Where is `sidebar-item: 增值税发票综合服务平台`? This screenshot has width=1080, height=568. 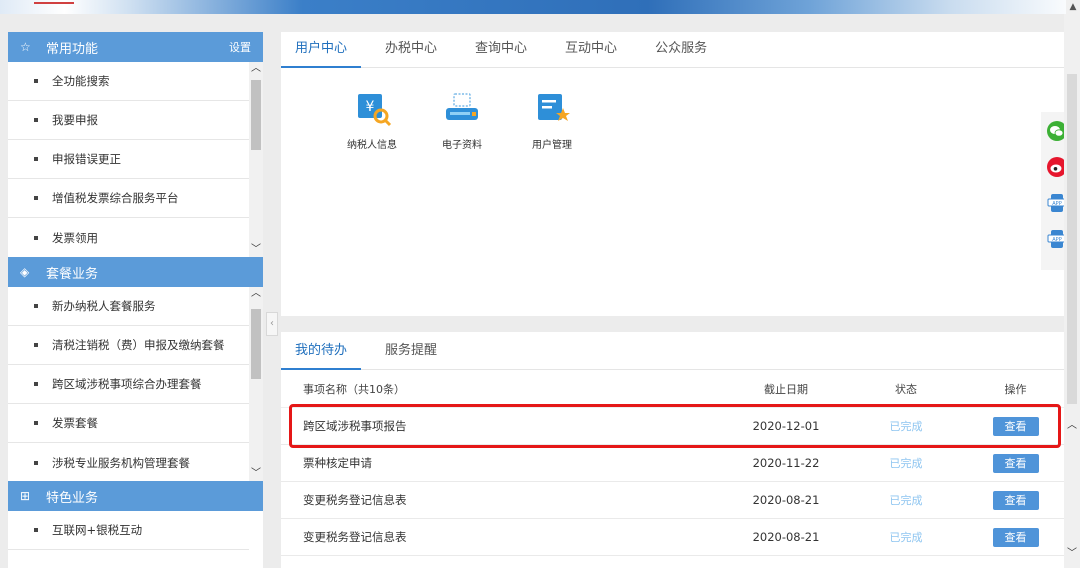 sidebar-item: 增值税发票综合服务平台 is located at coordinates (128, 198).